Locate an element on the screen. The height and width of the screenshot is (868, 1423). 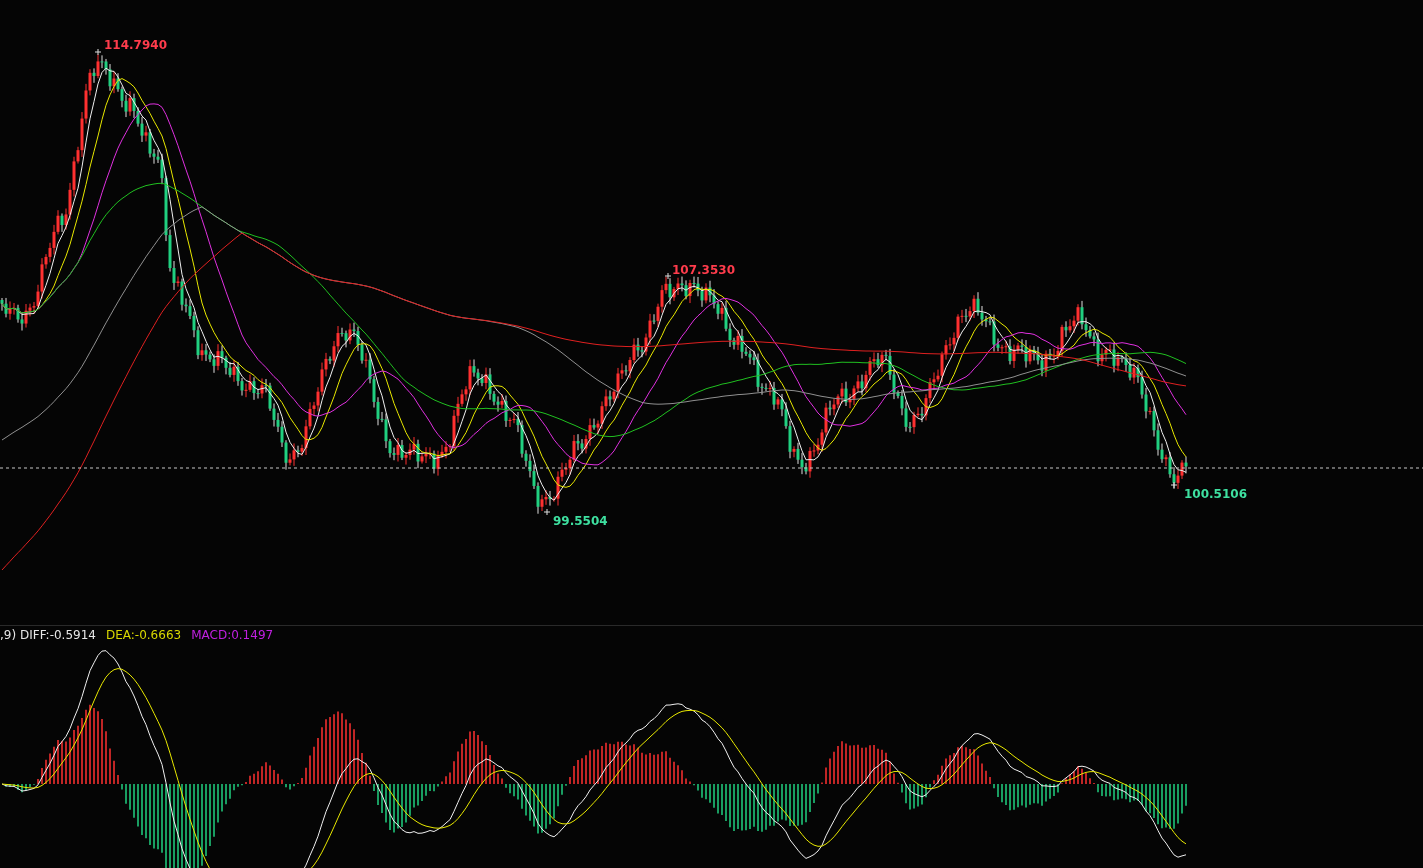
indicator-value-label: MACD:0.1497 is located at coordinates (232, 635).